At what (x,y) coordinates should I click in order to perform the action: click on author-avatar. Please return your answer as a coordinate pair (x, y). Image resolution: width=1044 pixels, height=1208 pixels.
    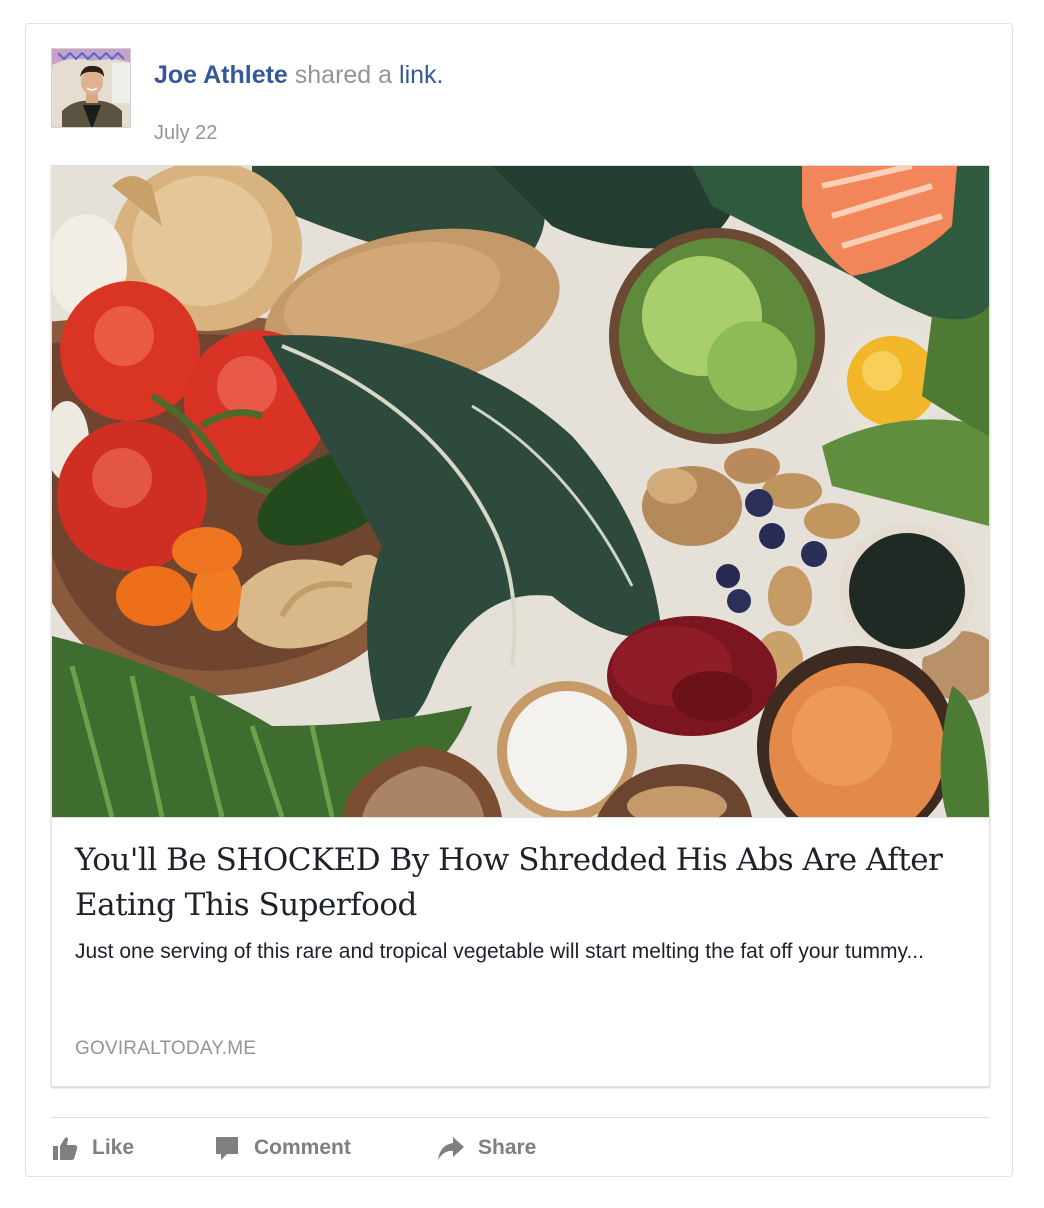
    Looking at the image, I should click on (91, 88).